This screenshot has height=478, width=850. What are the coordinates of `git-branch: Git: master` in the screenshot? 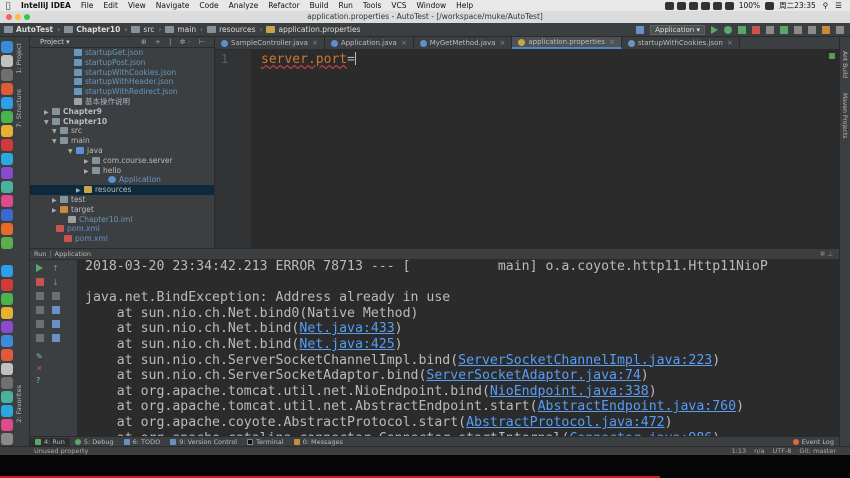 It's located at (817, 451).